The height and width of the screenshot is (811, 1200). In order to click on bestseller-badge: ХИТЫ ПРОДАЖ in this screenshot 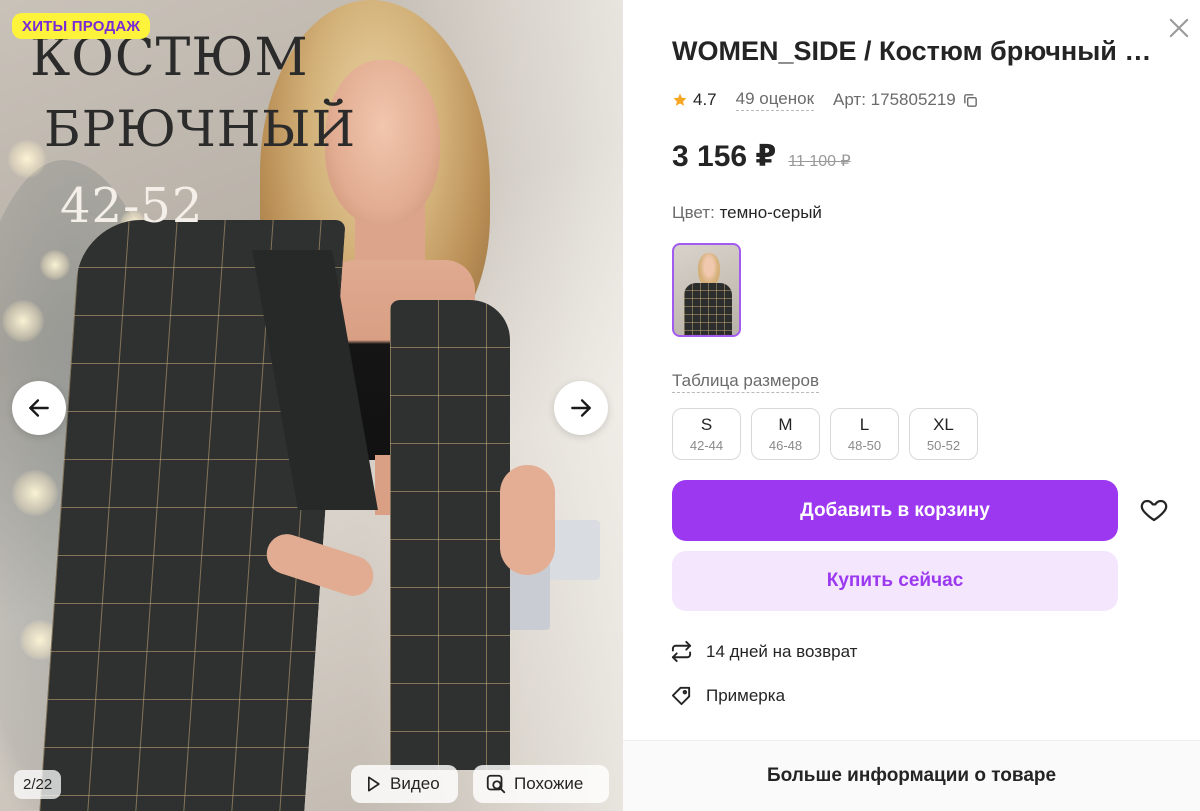, I will do `click(81, 26)`.